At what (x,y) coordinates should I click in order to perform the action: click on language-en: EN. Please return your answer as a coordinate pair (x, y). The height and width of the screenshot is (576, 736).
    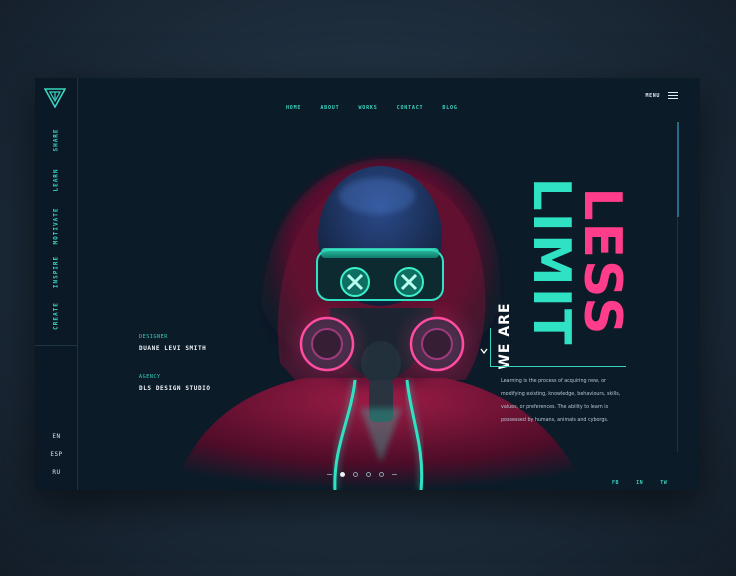
    Looking at the image, I should click on (56, 436).